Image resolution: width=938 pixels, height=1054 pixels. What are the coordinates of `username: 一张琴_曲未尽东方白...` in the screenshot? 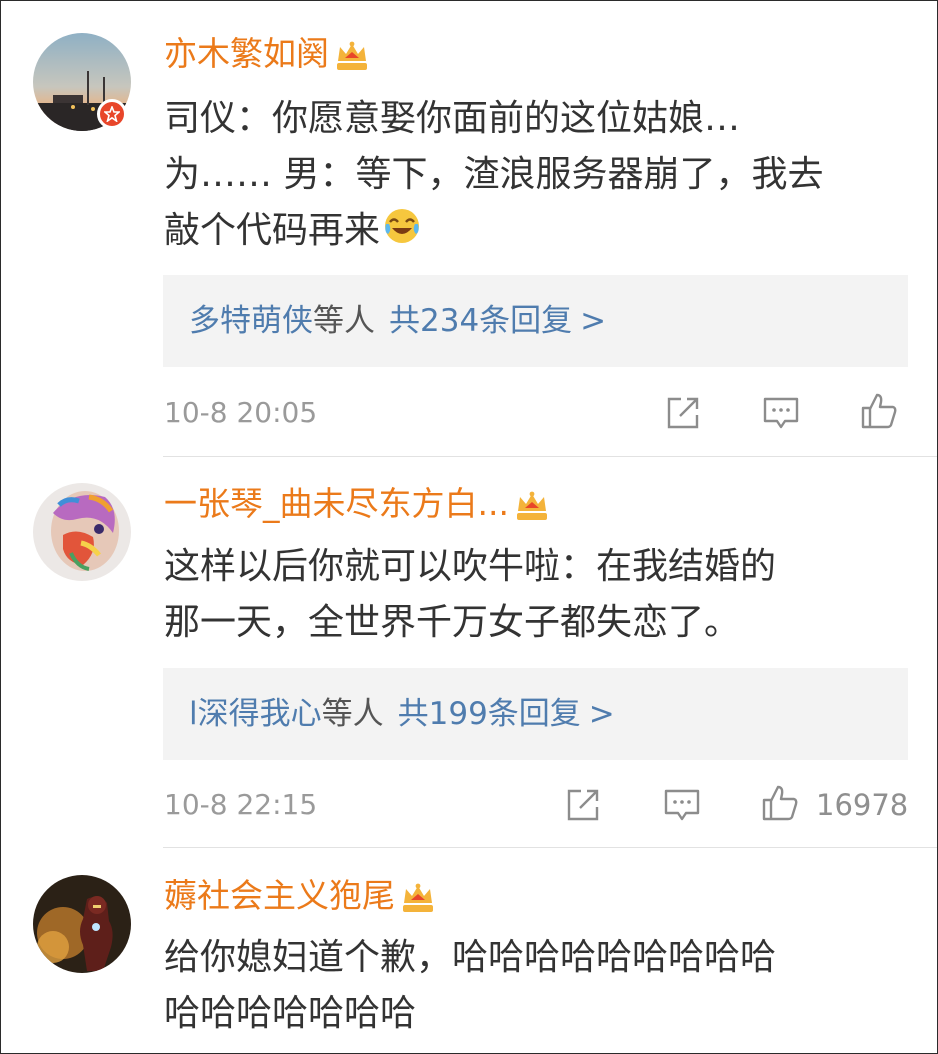 It's located at (356, 507).